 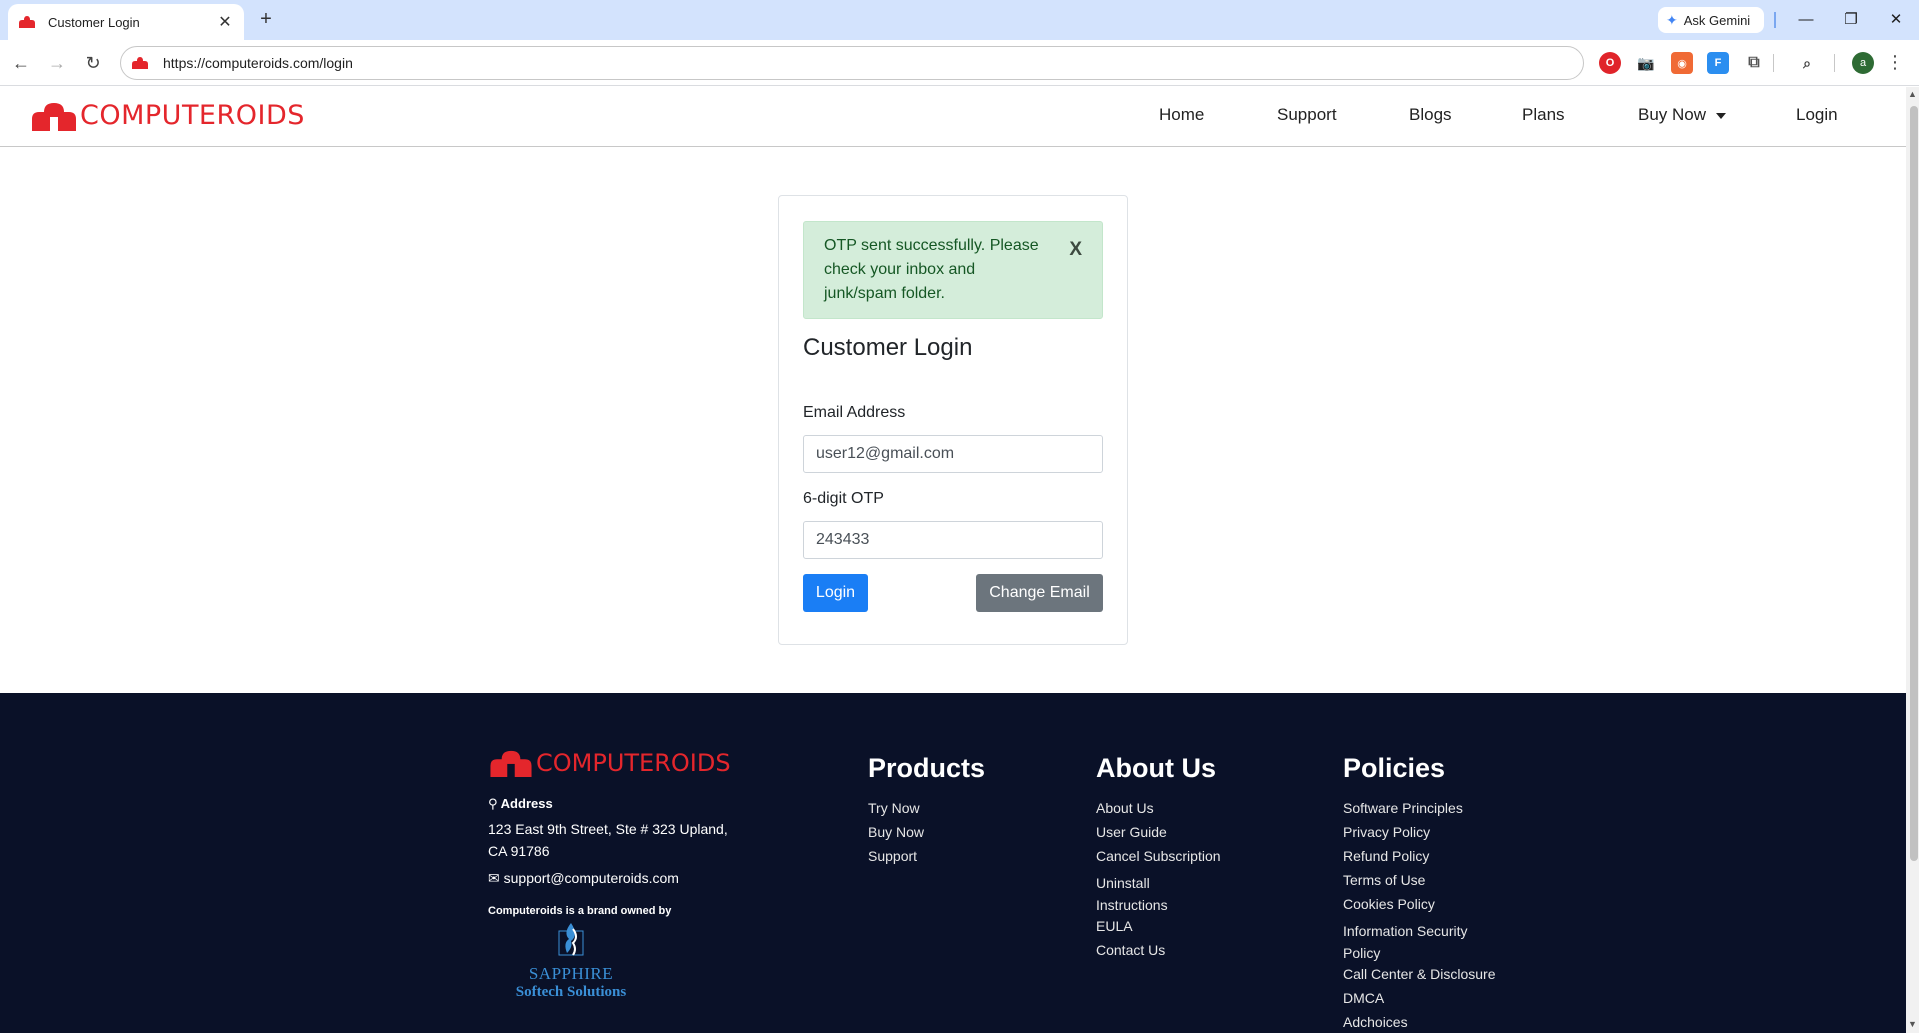 What do you see at coordinates (1672, 114) in the screenshot?
I see `nav-buy-now-label: Buy Now` at bounding box center [1672, 114].